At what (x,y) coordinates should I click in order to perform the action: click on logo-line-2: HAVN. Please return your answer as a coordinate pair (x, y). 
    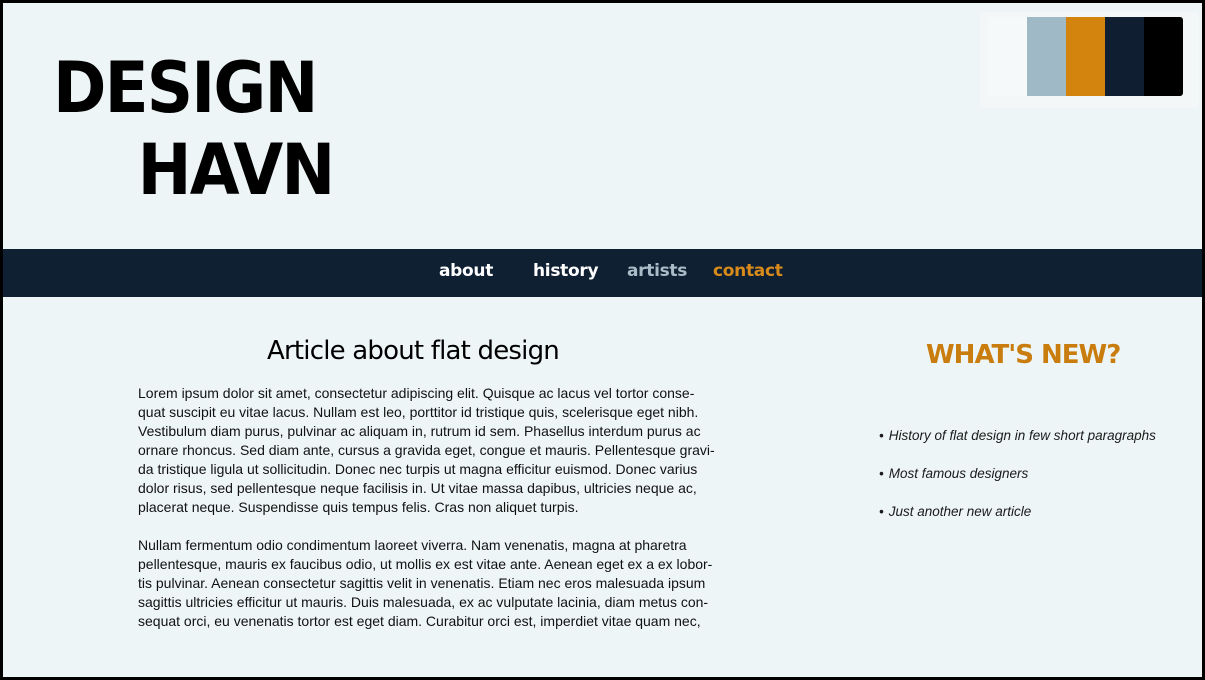
    Looking at the image, I should click on (236, 170).